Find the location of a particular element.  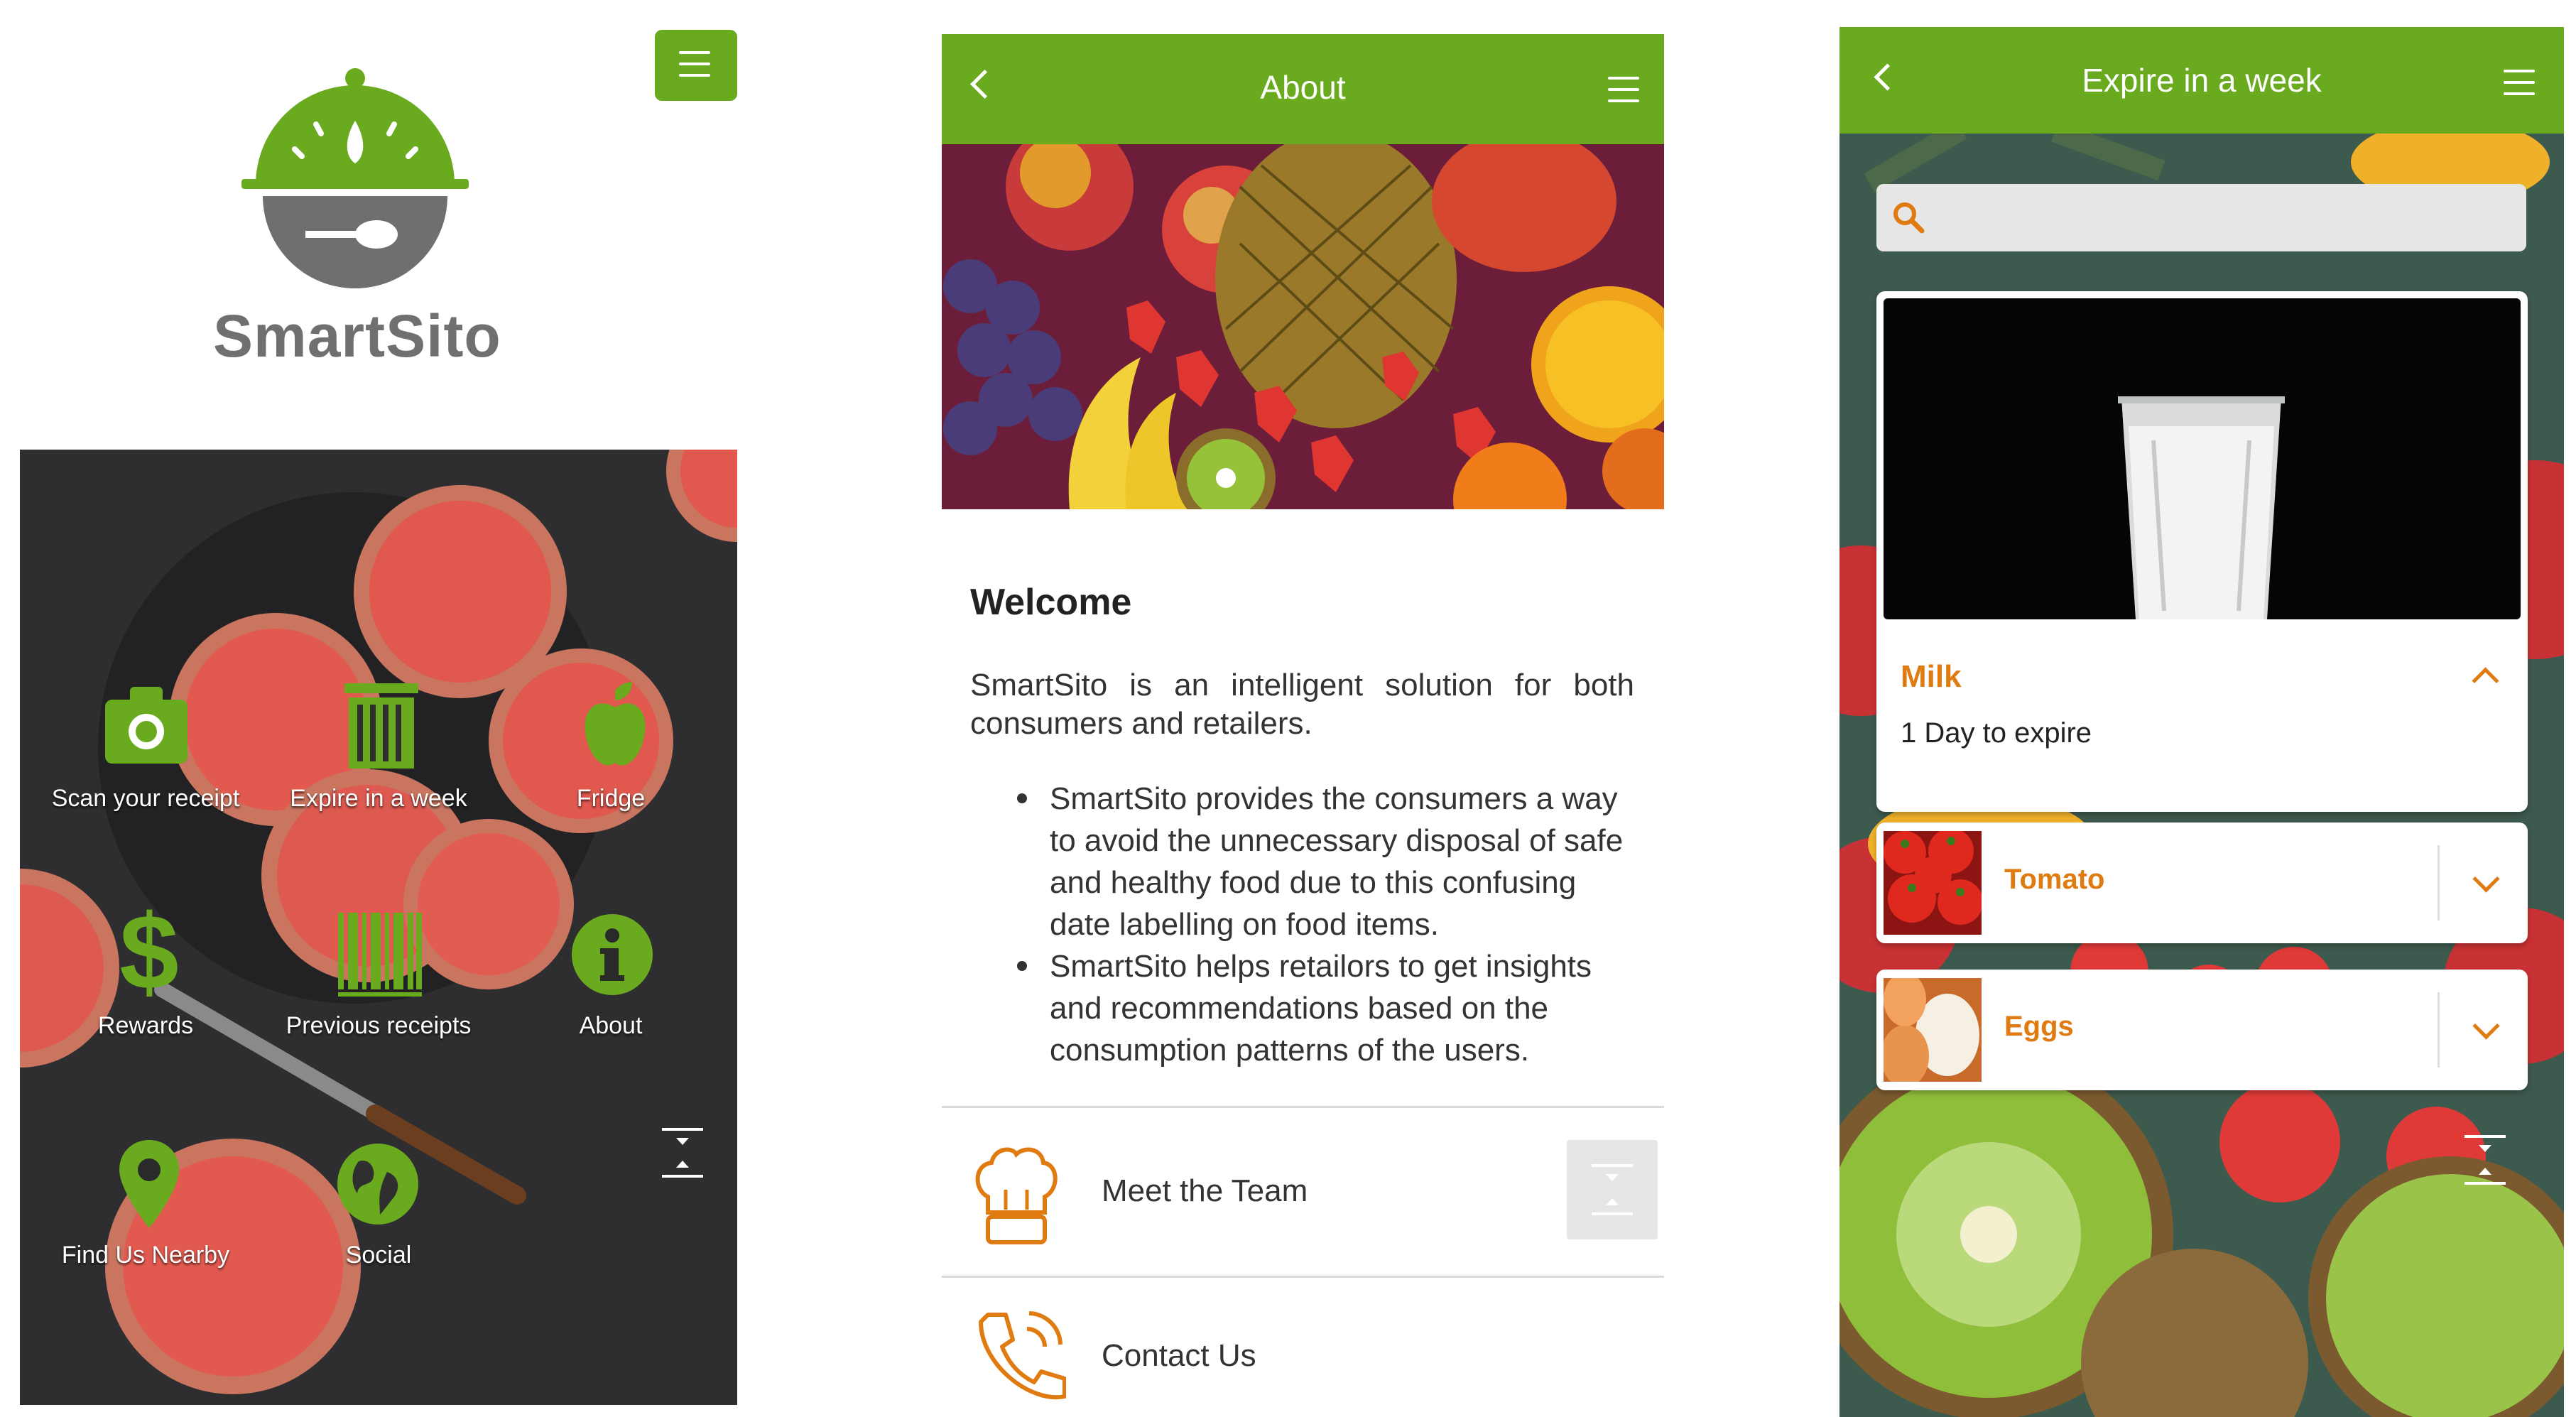

tile-rewards: Rewards is located at coordinates (145, 1026).